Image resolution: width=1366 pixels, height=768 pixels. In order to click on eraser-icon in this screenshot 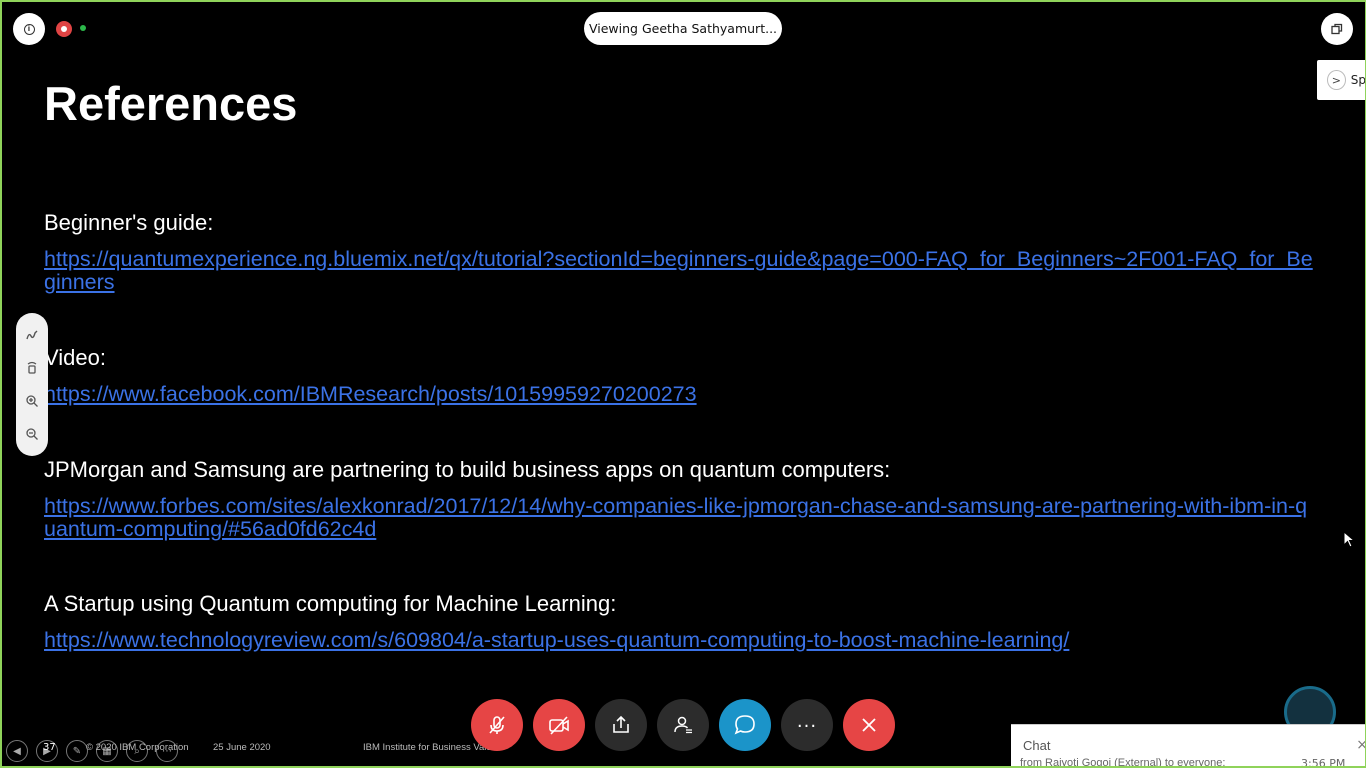, I will do `click(32, 368)`.